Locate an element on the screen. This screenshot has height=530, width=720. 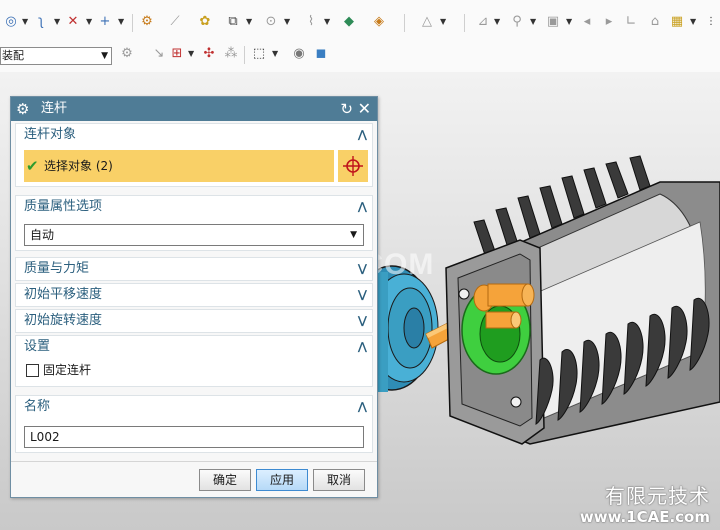
pattern-icon: ⁂ is located at coordinates (231, 54).